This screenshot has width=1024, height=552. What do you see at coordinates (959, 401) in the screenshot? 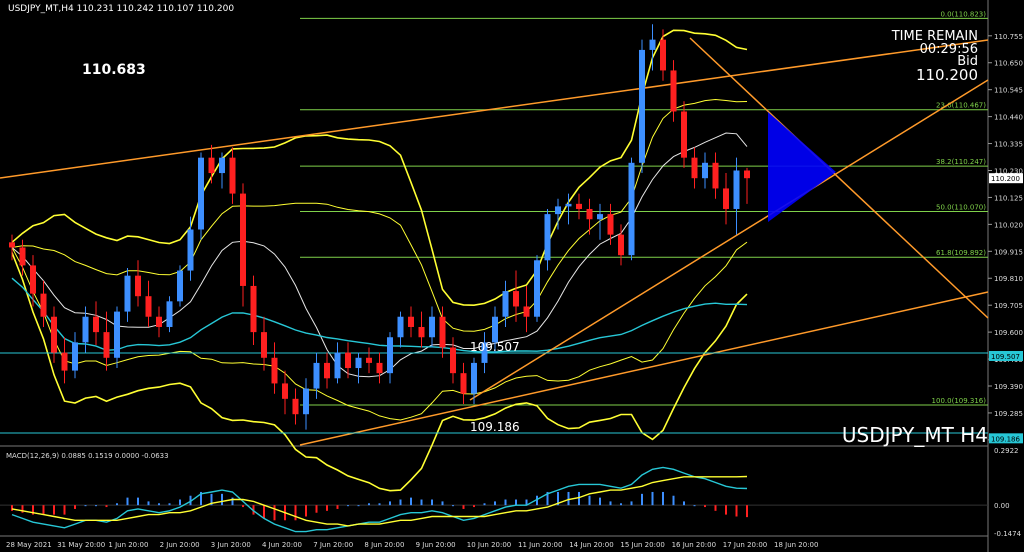
I see `fib-label: 100.0(109.316)` at bounding box center [959, 401].